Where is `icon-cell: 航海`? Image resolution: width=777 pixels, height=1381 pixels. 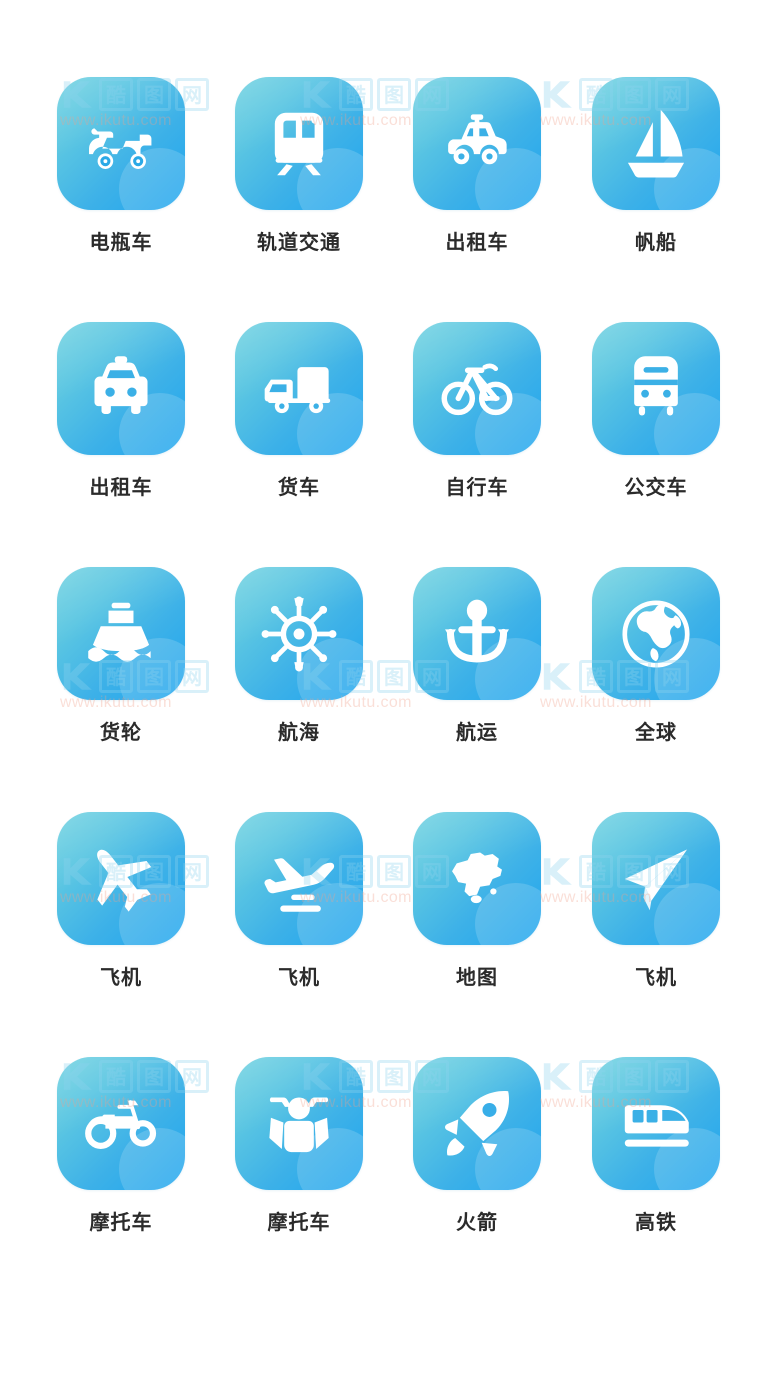
icon-cell: 航海 is located at coordinates (299, 654).